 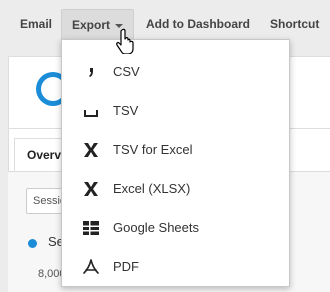 What do you see at coordinates (126, 266) in the screenshot?
I see `menu-item-label: PDF` at bounding box center [126, 266].